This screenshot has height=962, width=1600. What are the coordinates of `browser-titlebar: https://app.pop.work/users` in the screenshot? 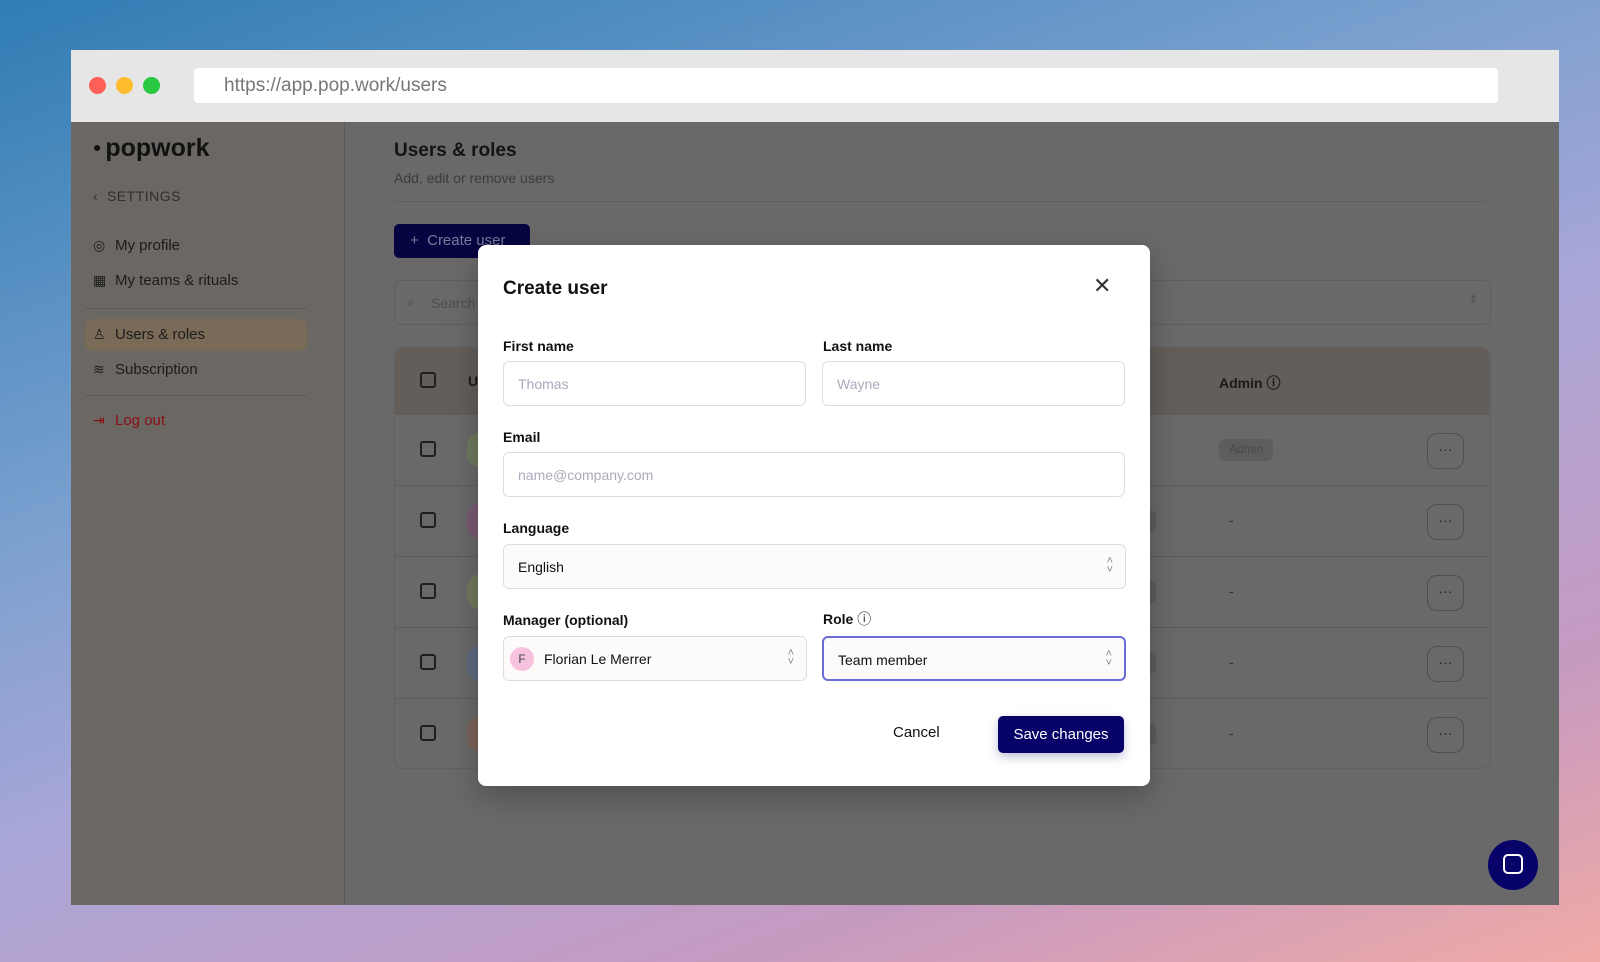 It's located at (815, 86).